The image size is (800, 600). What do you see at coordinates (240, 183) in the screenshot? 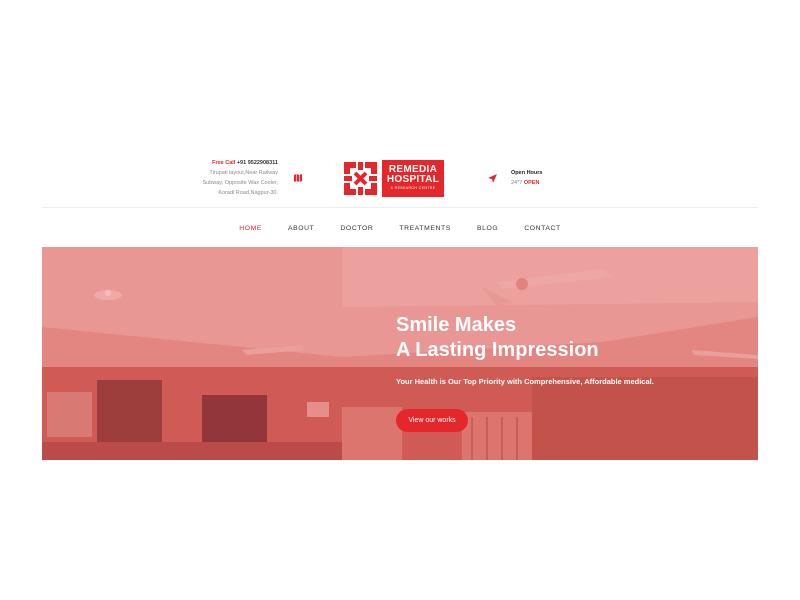
I see `address-line-2: Subway, Opposite Wax Cooler,` at bounding box center [240, 183].